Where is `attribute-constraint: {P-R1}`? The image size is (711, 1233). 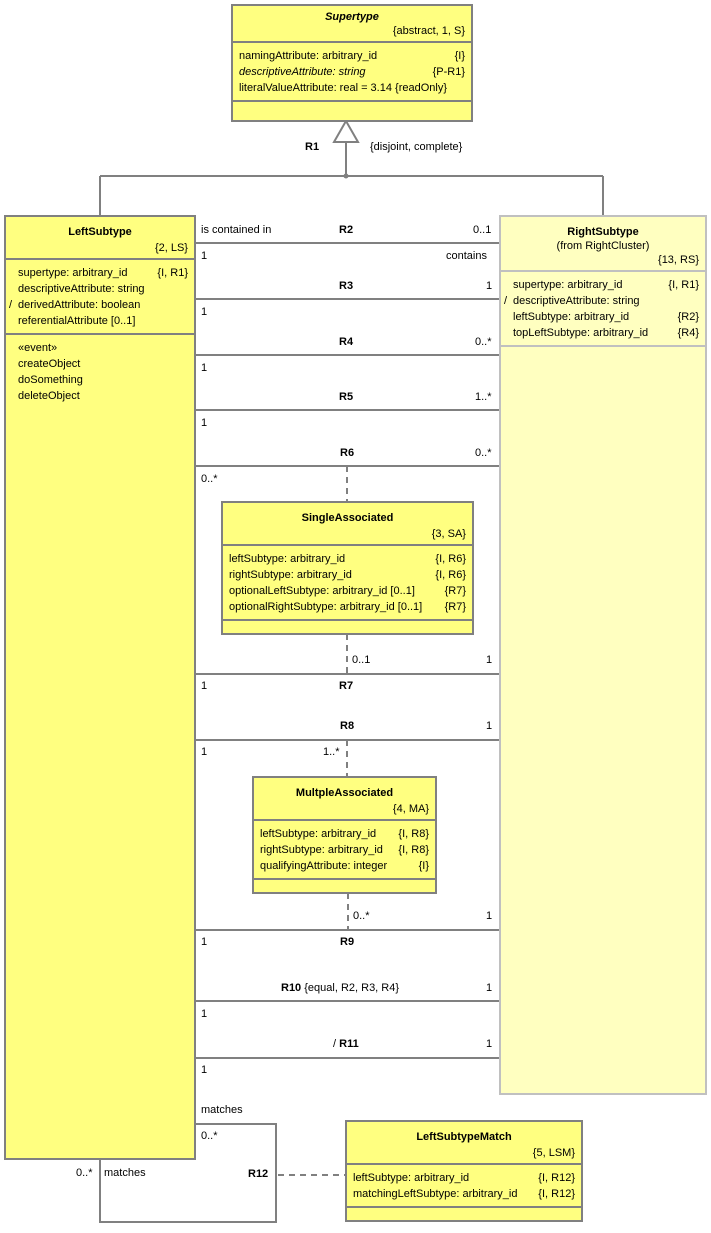
attribute-constraint: {P-R1} is located at coordinates (448, 72).